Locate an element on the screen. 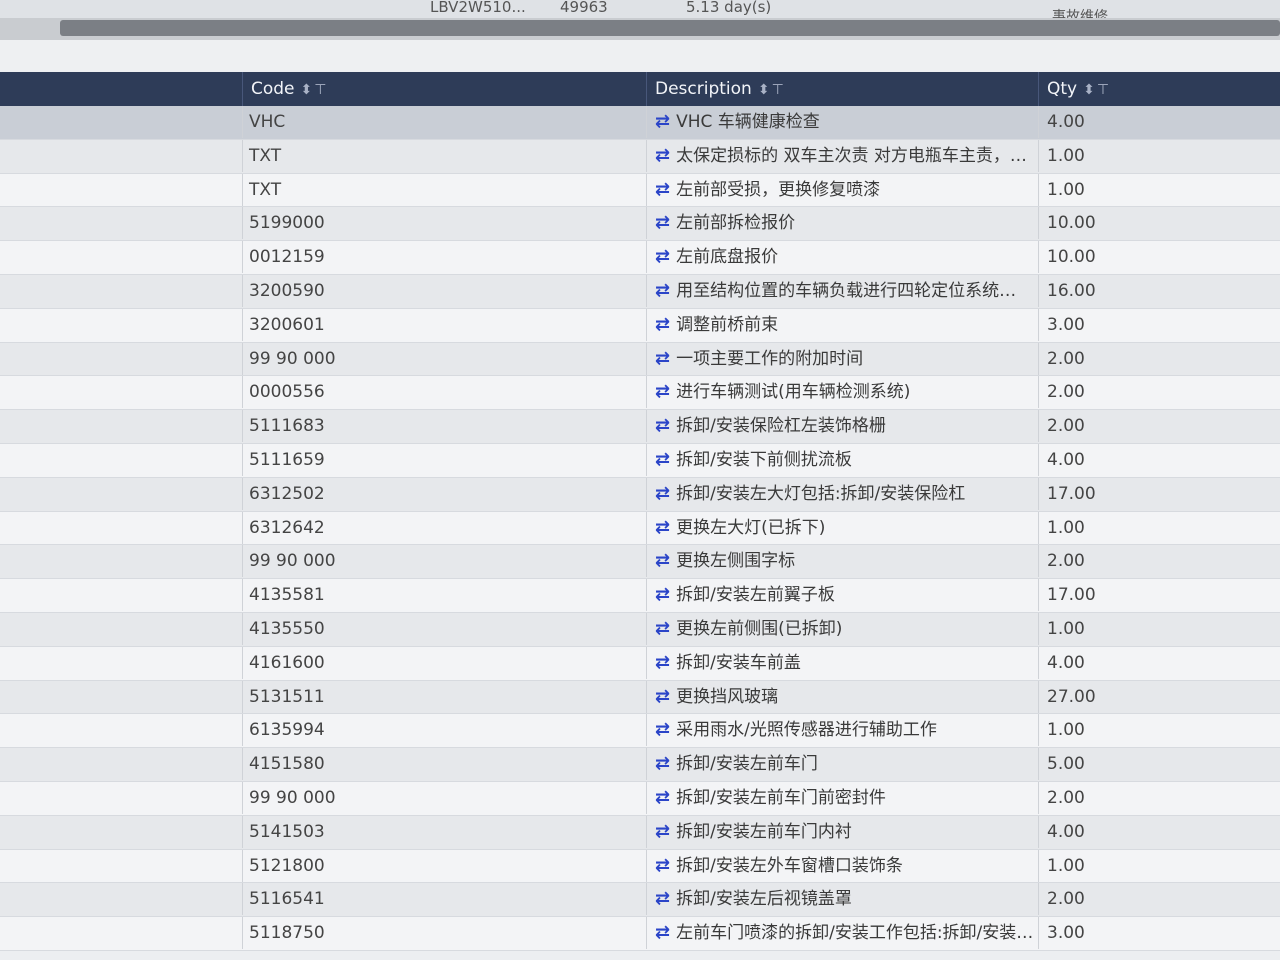 This screenshot has height=960, width=1280. table-row: 0012159 ⇄ 左前底盘报价 10.00 is located at coordinates (640, 258).